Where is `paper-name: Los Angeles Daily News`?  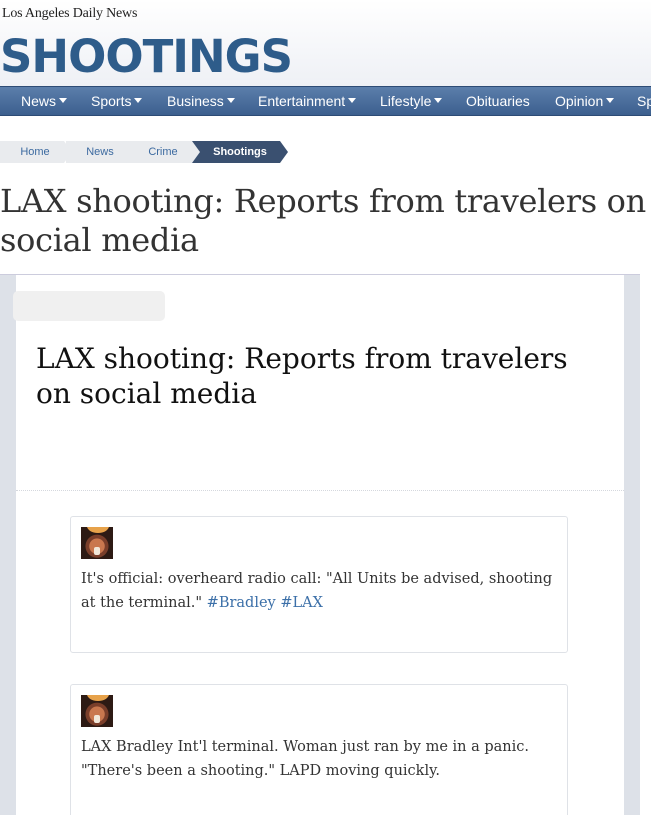
paper-name: Los Angeles Daily News is located at coordinates (69, 14).